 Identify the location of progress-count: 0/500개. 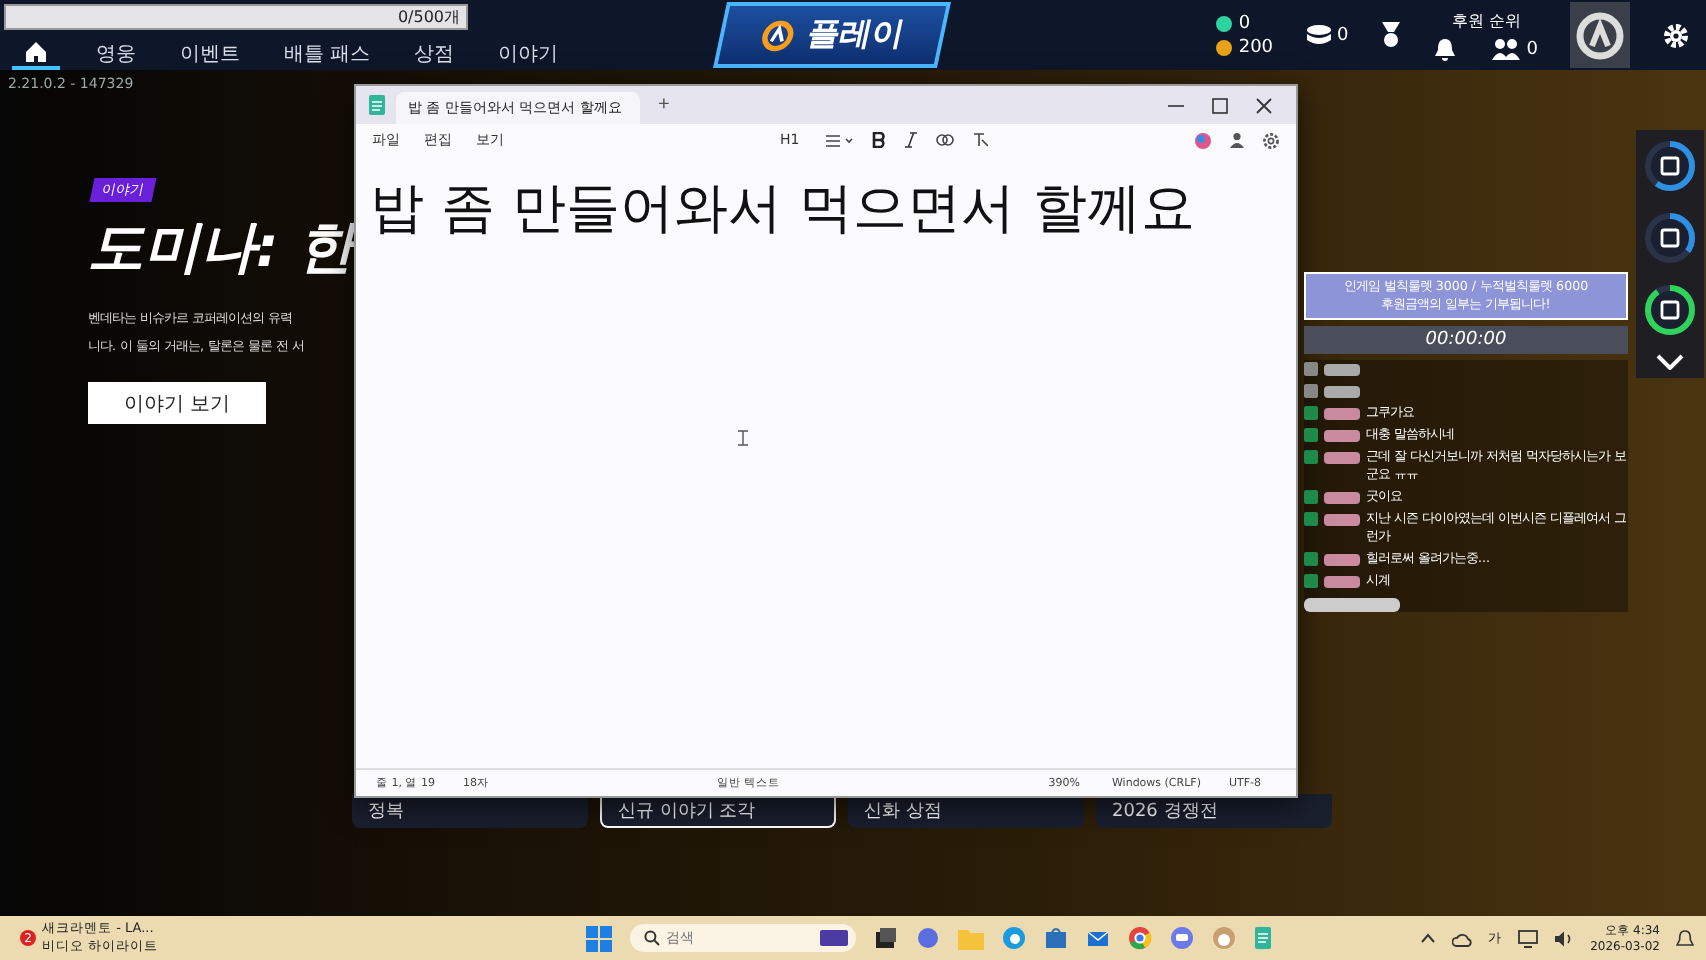
(428, 17).